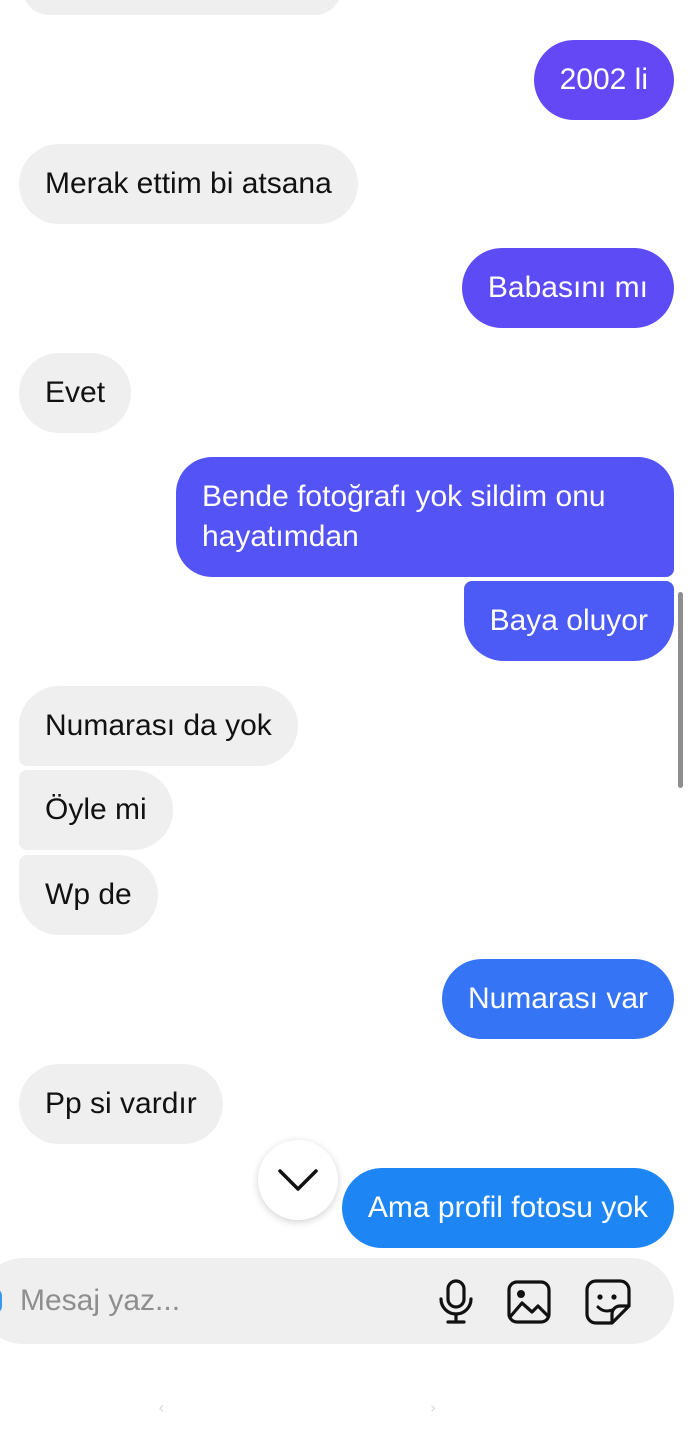 The height and width of the screenshot is (1430, 690). I want to click on message-bubble-incoming: Evet, so click(75, 393).